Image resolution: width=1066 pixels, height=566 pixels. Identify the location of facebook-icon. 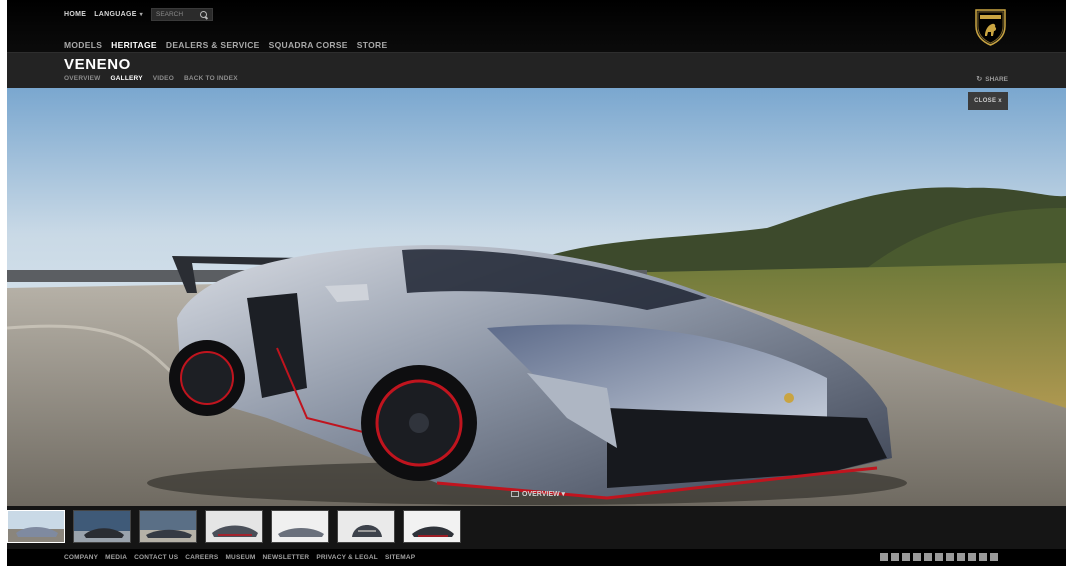
(884, 557).